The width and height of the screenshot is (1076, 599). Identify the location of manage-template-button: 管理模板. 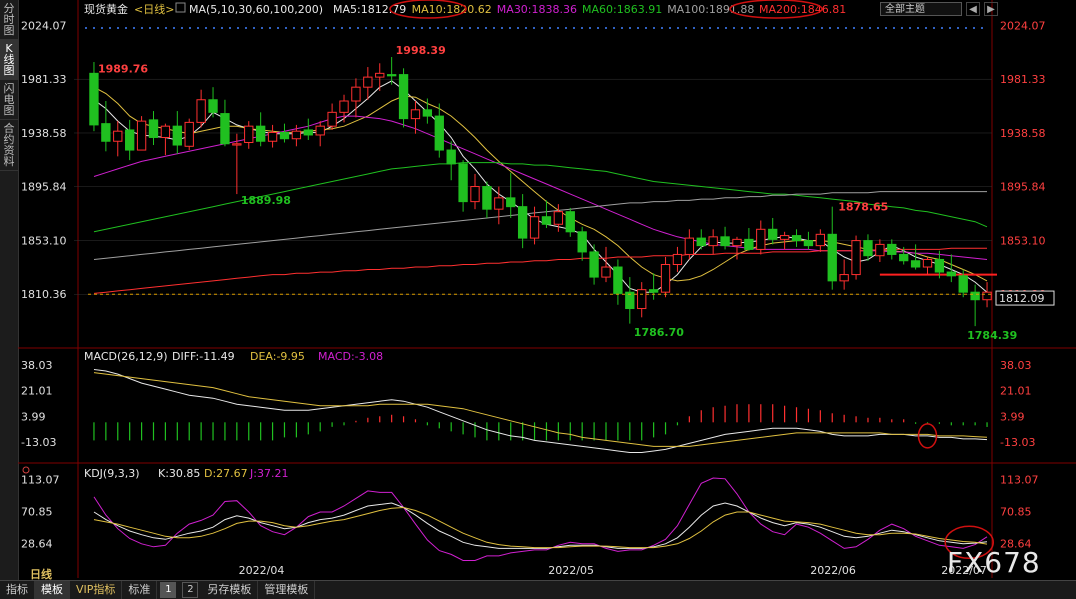
(287, 590).